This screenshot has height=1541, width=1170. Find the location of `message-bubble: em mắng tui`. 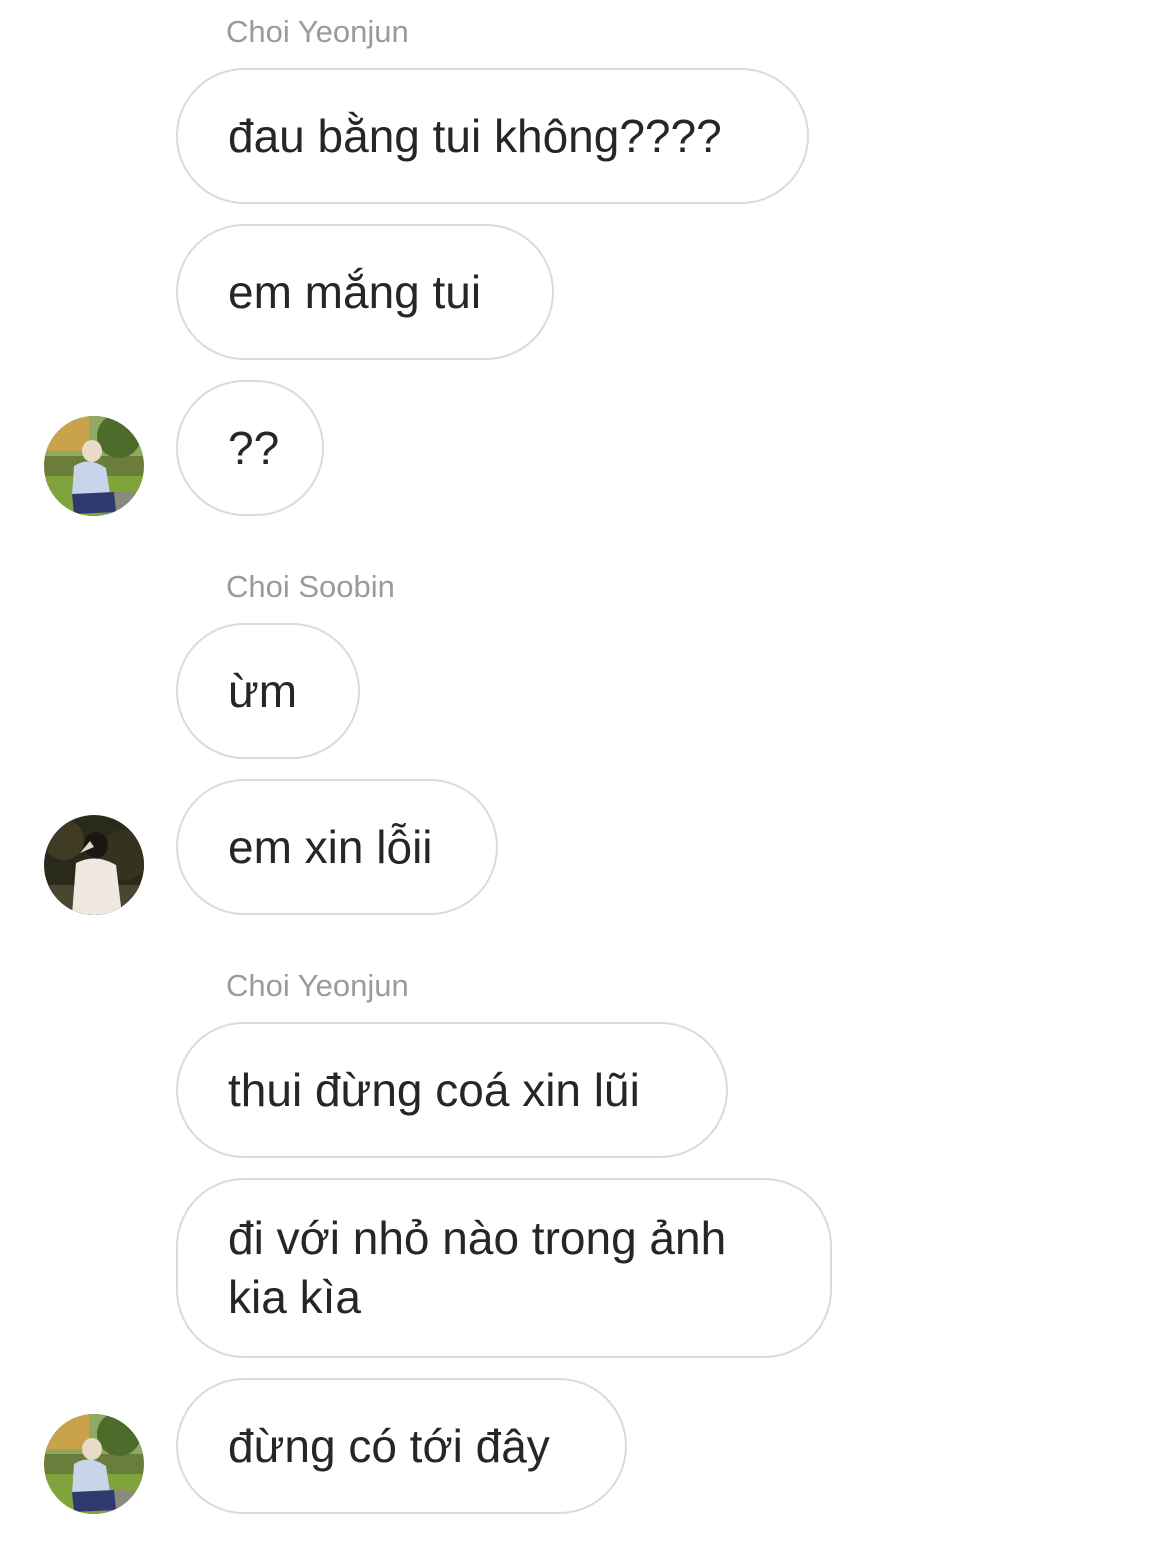

message-bubble: em mắng tui is located at coordinates (365, 292).